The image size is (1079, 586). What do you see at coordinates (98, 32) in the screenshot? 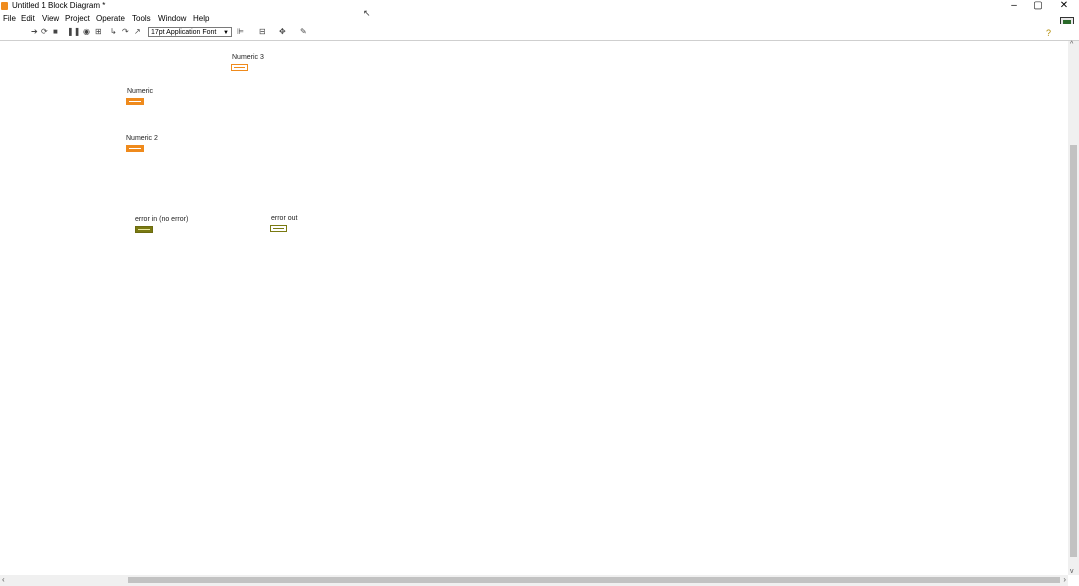
I see `retain-wire-values-icon: ⊞` at bounding box center [98, 32].